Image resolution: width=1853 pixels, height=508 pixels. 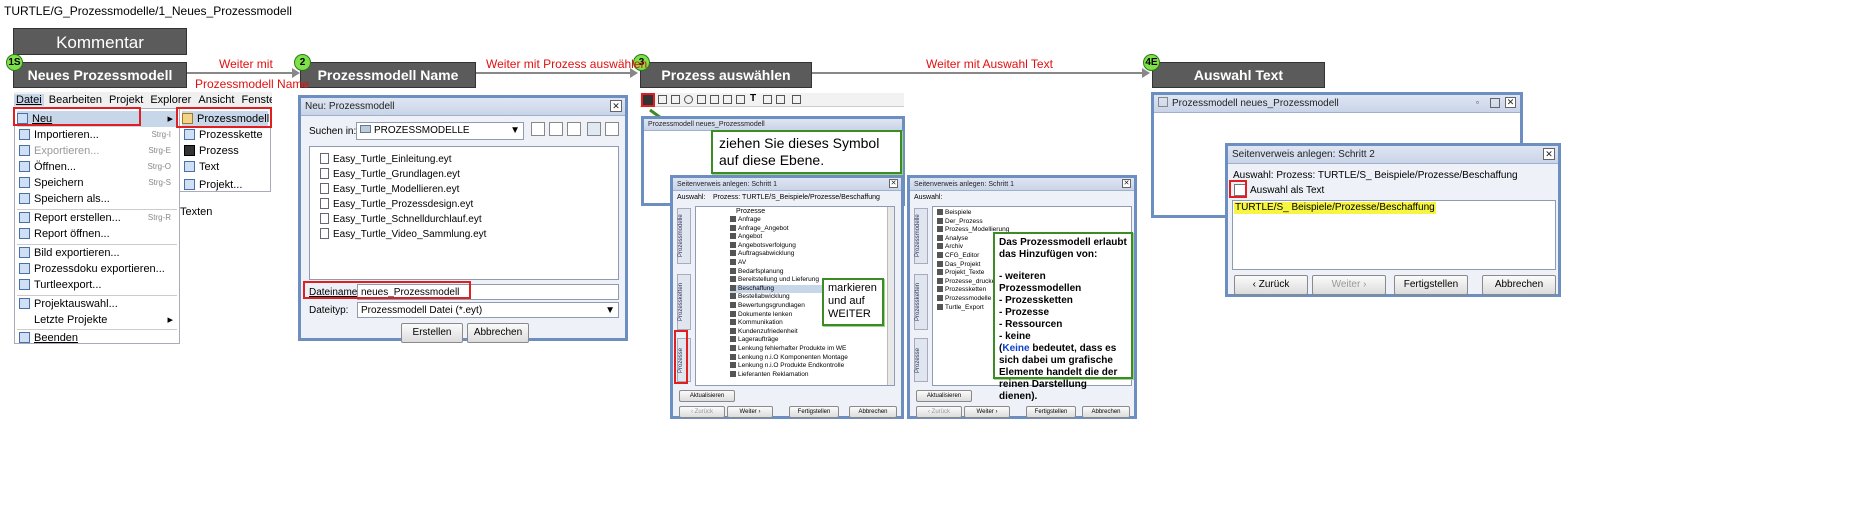 What do you see at coordinates (1495, 103) in the screenshot?
I see `maximize-icon` at bounding box center [1495, 103].